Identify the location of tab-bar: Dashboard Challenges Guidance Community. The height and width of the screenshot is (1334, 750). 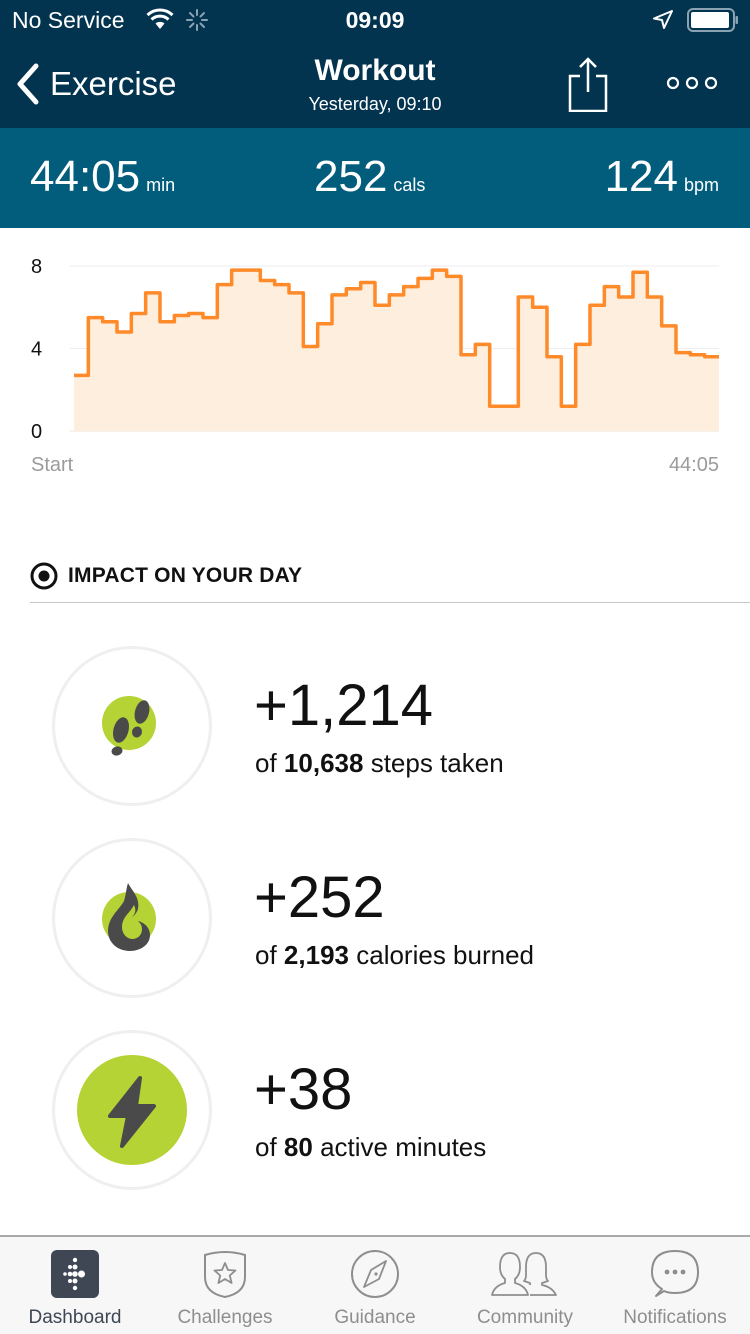
(375, 1284).